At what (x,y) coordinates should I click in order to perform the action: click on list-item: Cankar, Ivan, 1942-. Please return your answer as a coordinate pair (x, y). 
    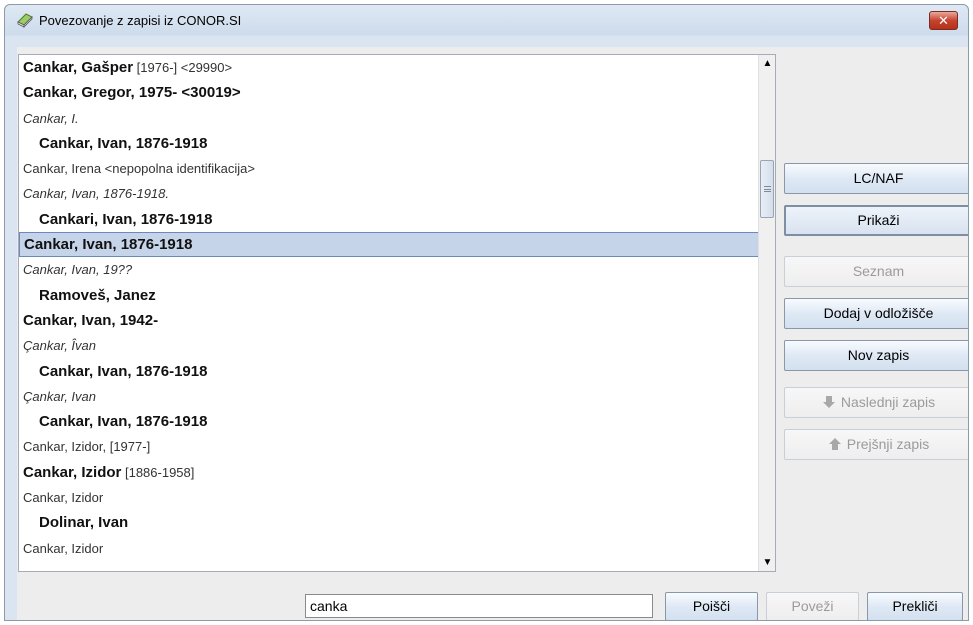
    Looking at the image, I should click on (389, 320).